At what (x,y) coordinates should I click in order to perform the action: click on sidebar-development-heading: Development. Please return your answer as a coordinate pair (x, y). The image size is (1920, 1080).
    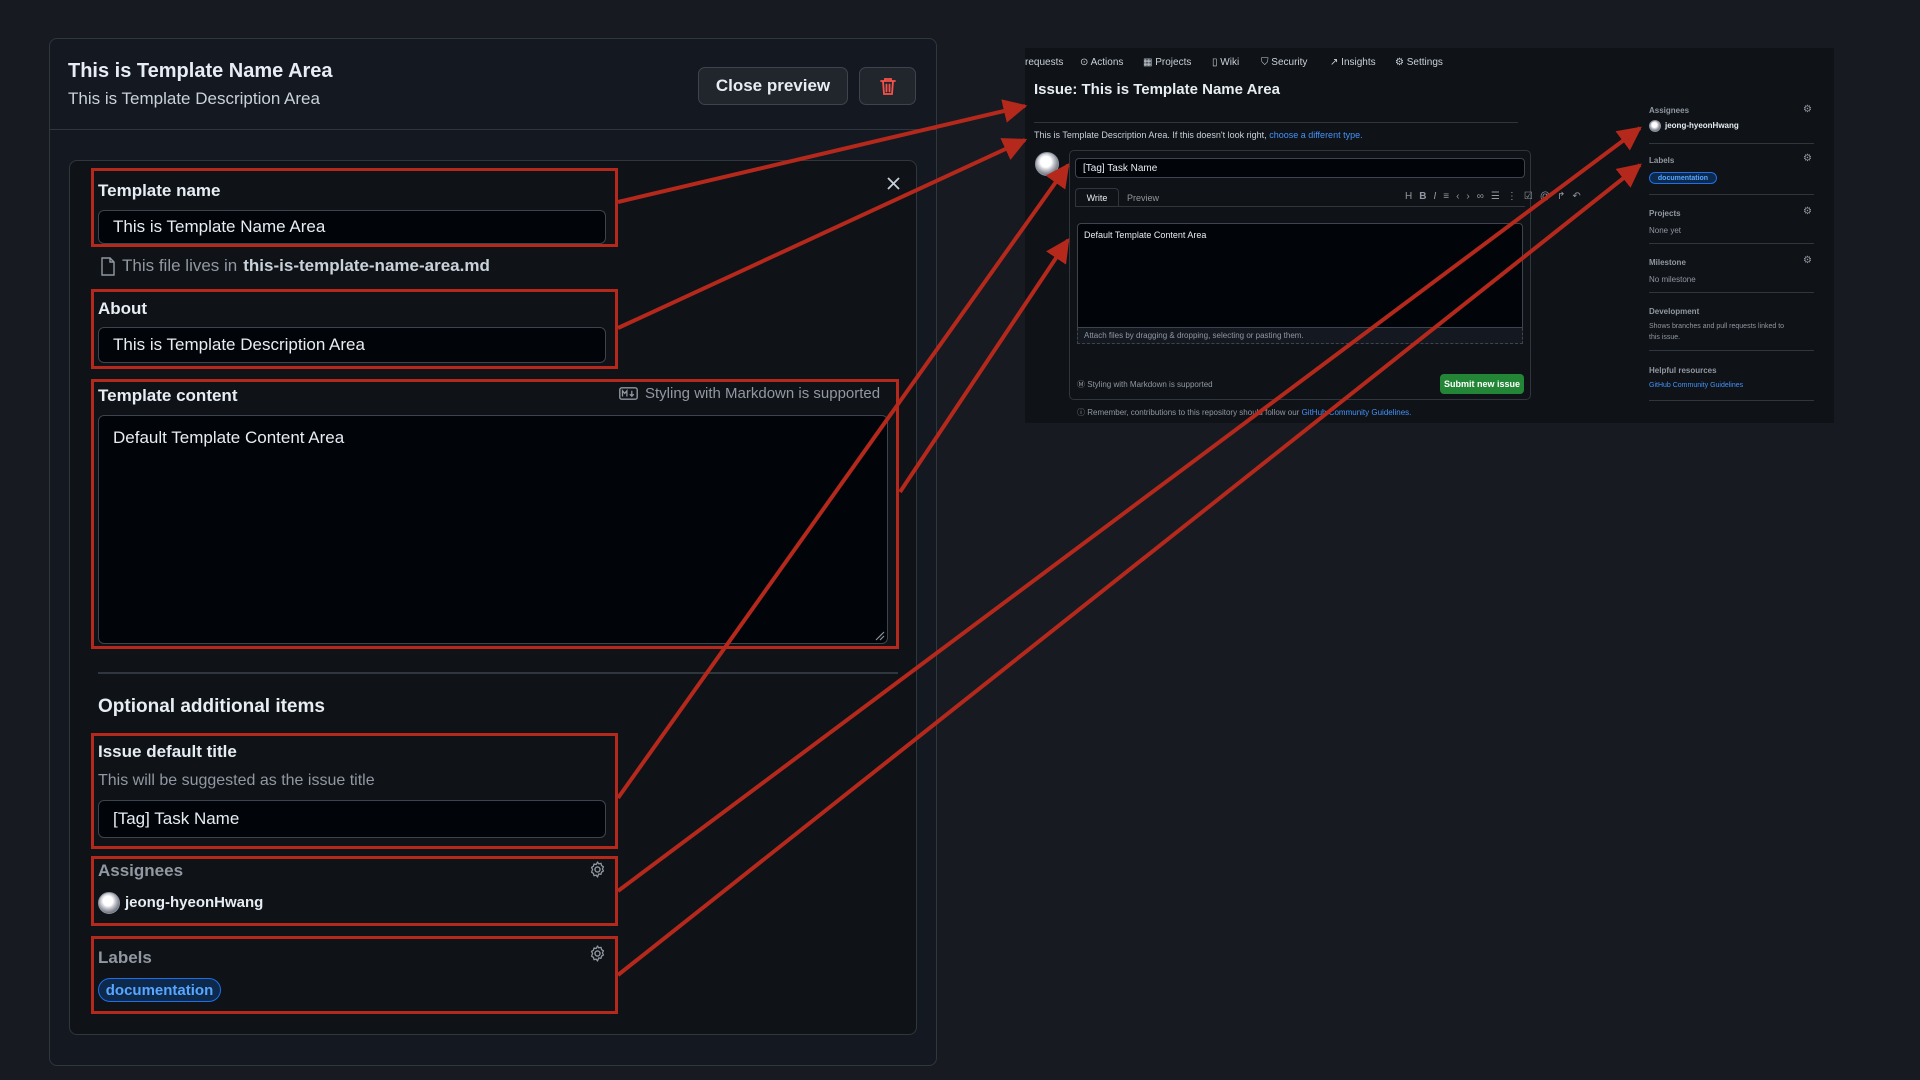
    Looking at the image, I should click on (1674, 311).